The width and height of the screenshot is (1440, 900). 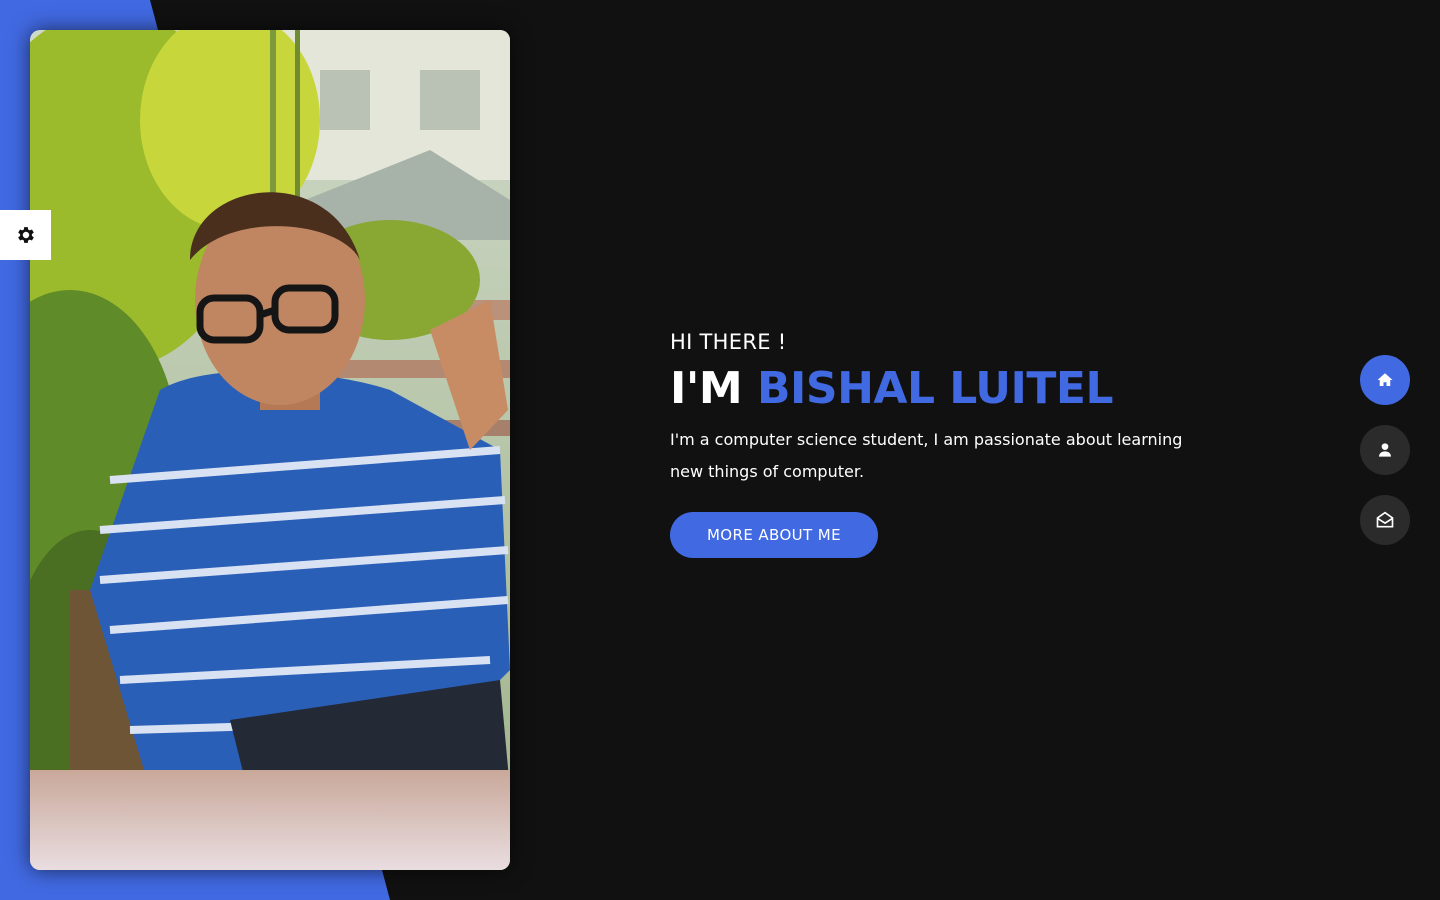 I want to click on user-icon, so click(x=1385, y=450).